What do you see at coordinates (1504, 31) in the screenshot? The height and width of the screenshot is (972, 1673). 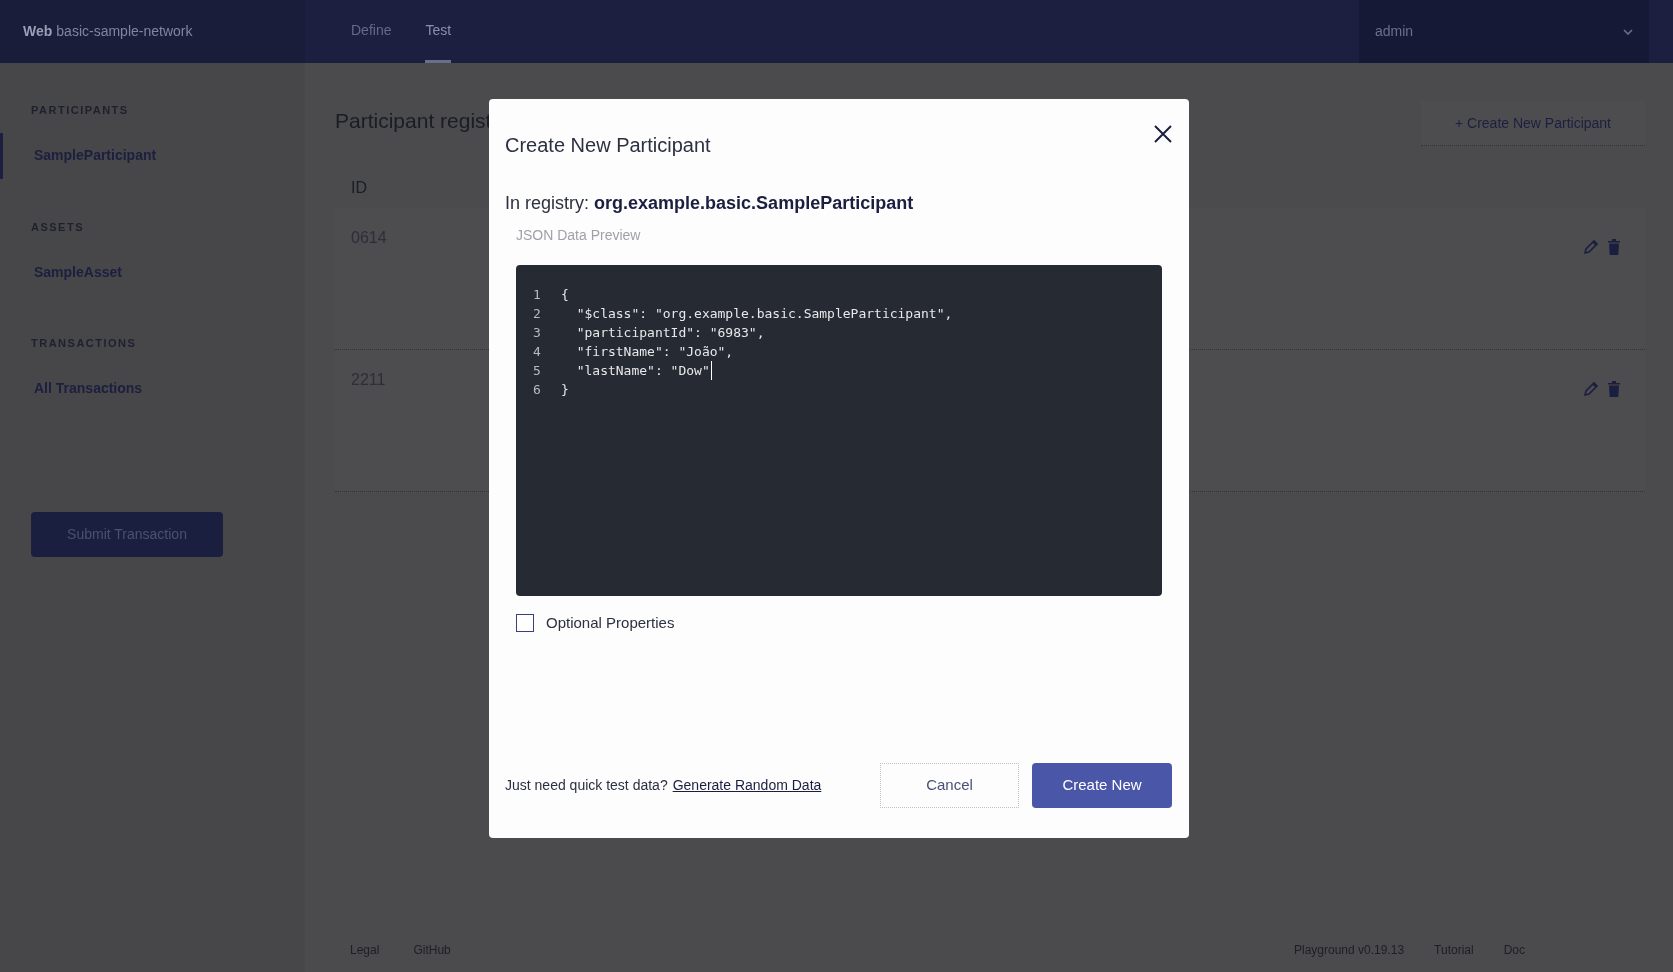 I see `user-dropdown: admin` at bounding box center [1504, 31].